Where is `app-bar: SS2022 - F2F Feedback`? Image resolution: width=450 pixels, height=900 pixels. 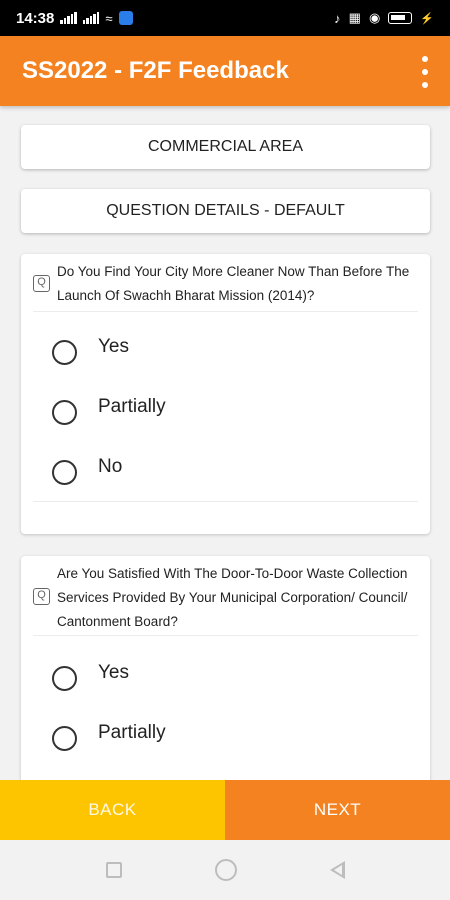
app-bar: SS2022 - F2F Feedback is located at coordinates (225, 71).